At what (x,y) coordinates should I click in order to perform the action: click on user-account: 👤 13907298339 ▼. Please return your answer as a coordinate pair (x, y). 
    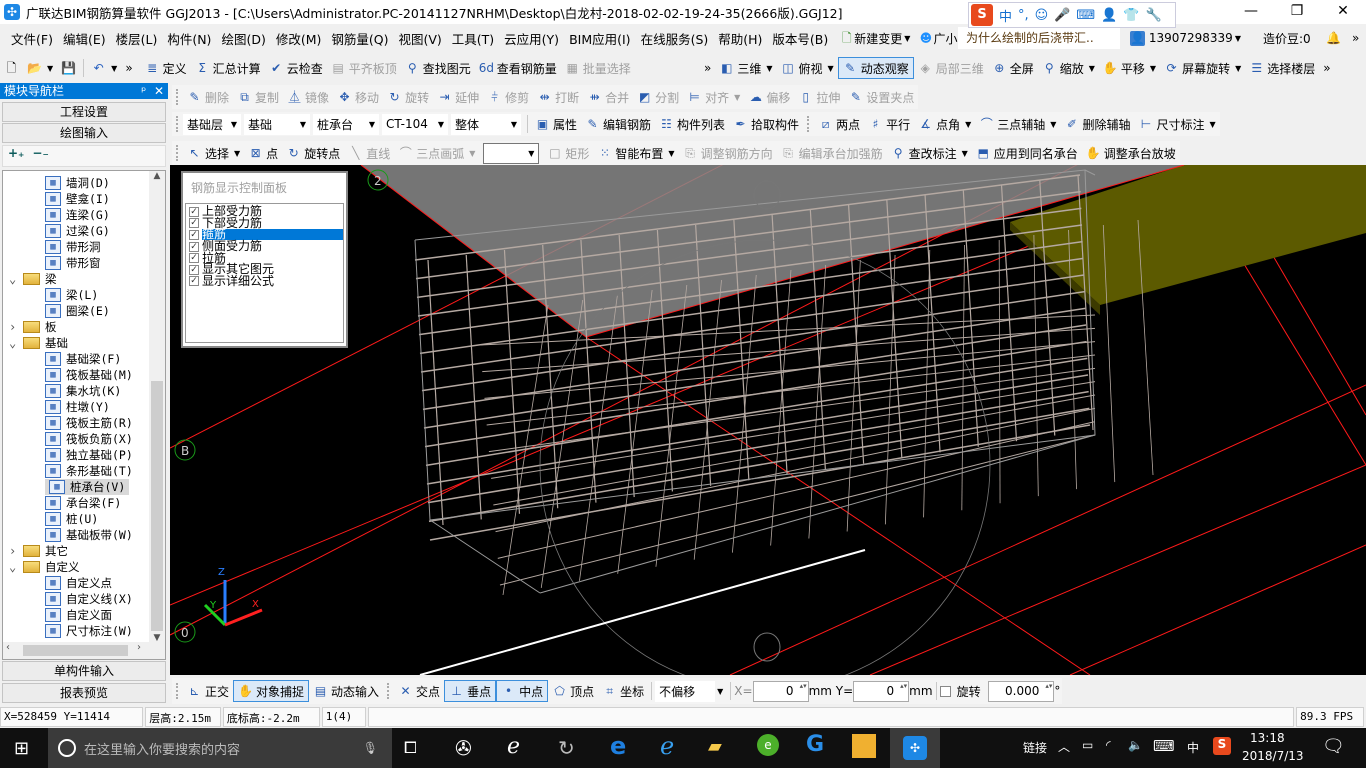
    Looking at the image, I should click on (1185, 38).